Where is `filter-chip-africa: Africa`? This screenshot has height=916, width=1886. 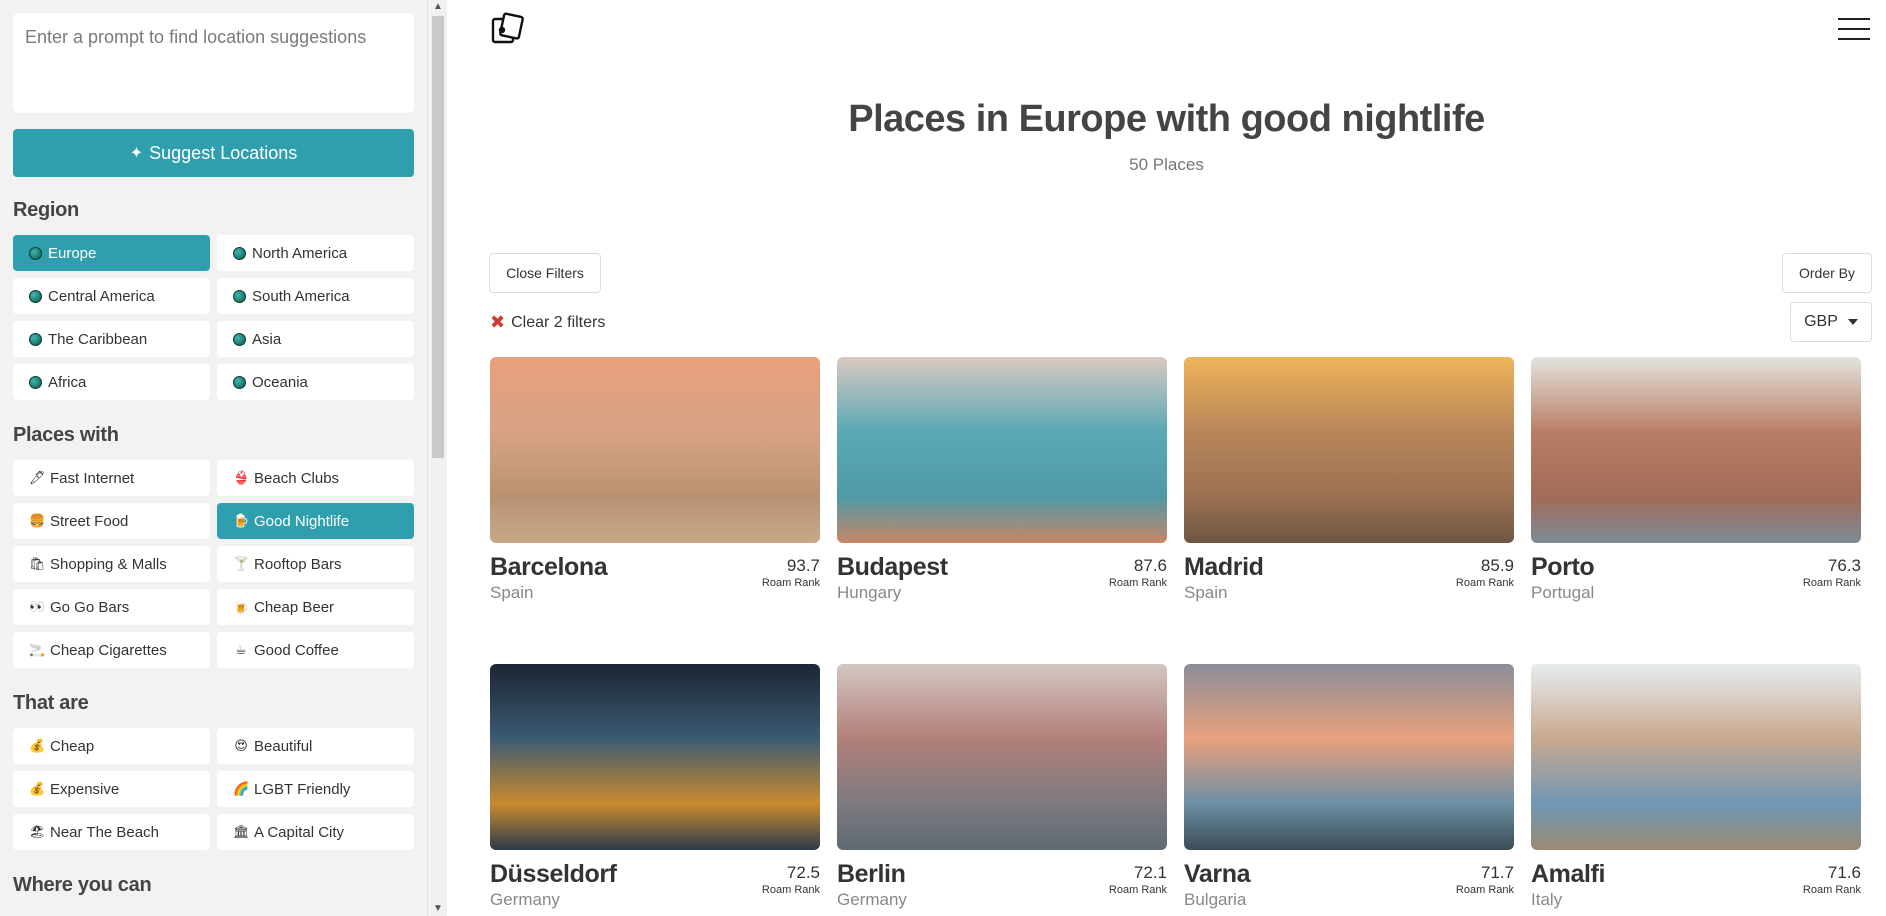
filter-chip-africa: Africa is located at coordinates (111, 382).